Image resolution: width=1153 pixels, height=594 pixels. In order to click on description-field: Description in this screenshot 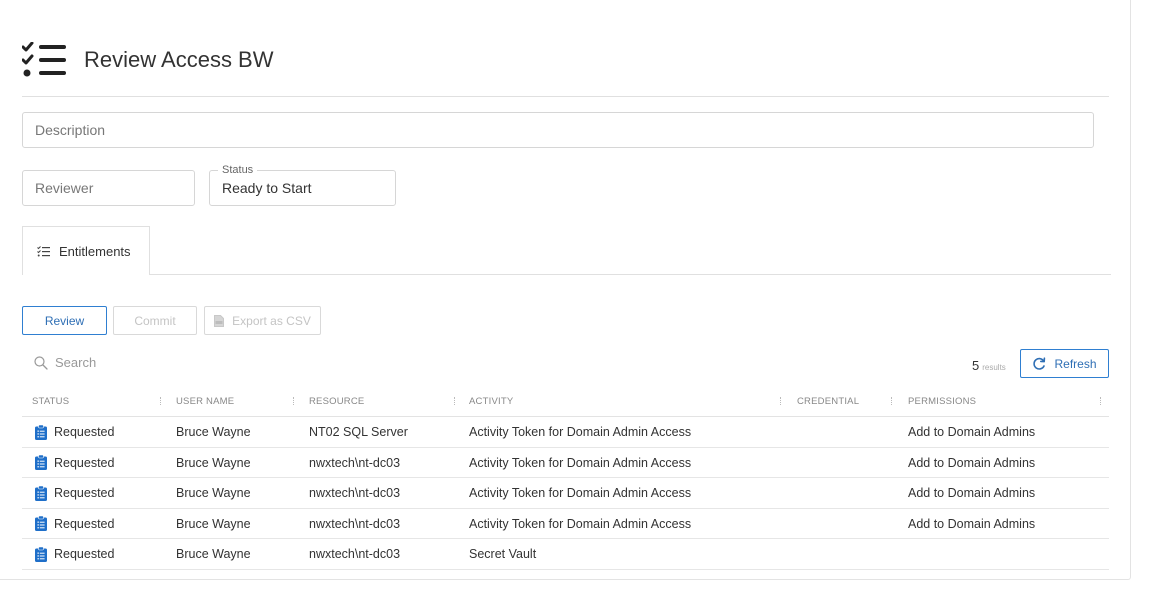, I will do `click(558, 130)`.